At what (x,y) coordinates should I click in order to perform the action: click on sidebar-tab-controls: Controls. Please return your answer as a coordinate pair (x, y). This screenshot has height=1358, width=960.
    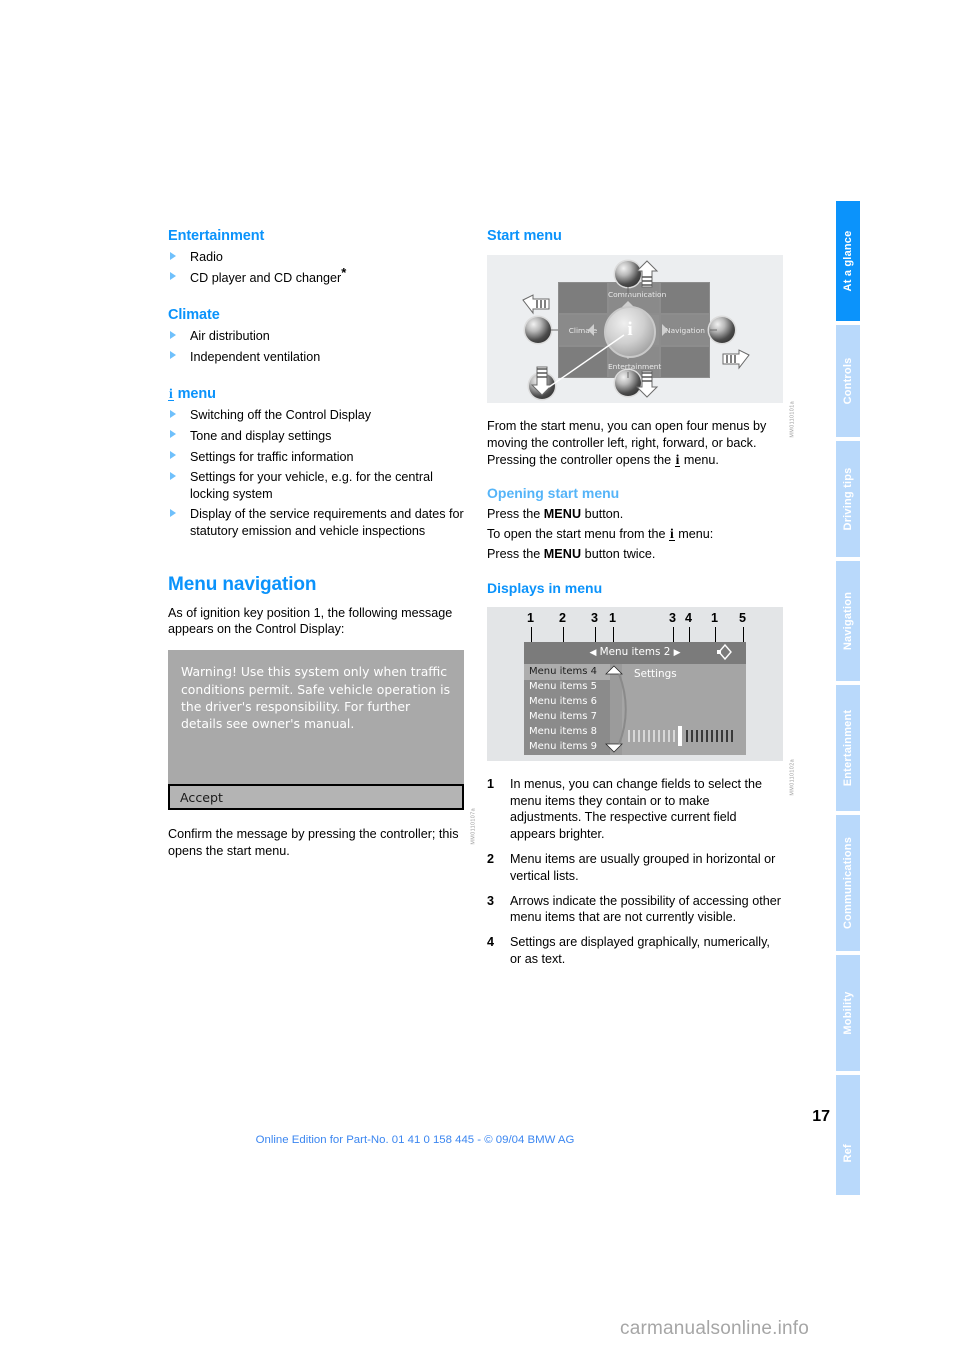
    Looking at the image, I should click on (848, 381).